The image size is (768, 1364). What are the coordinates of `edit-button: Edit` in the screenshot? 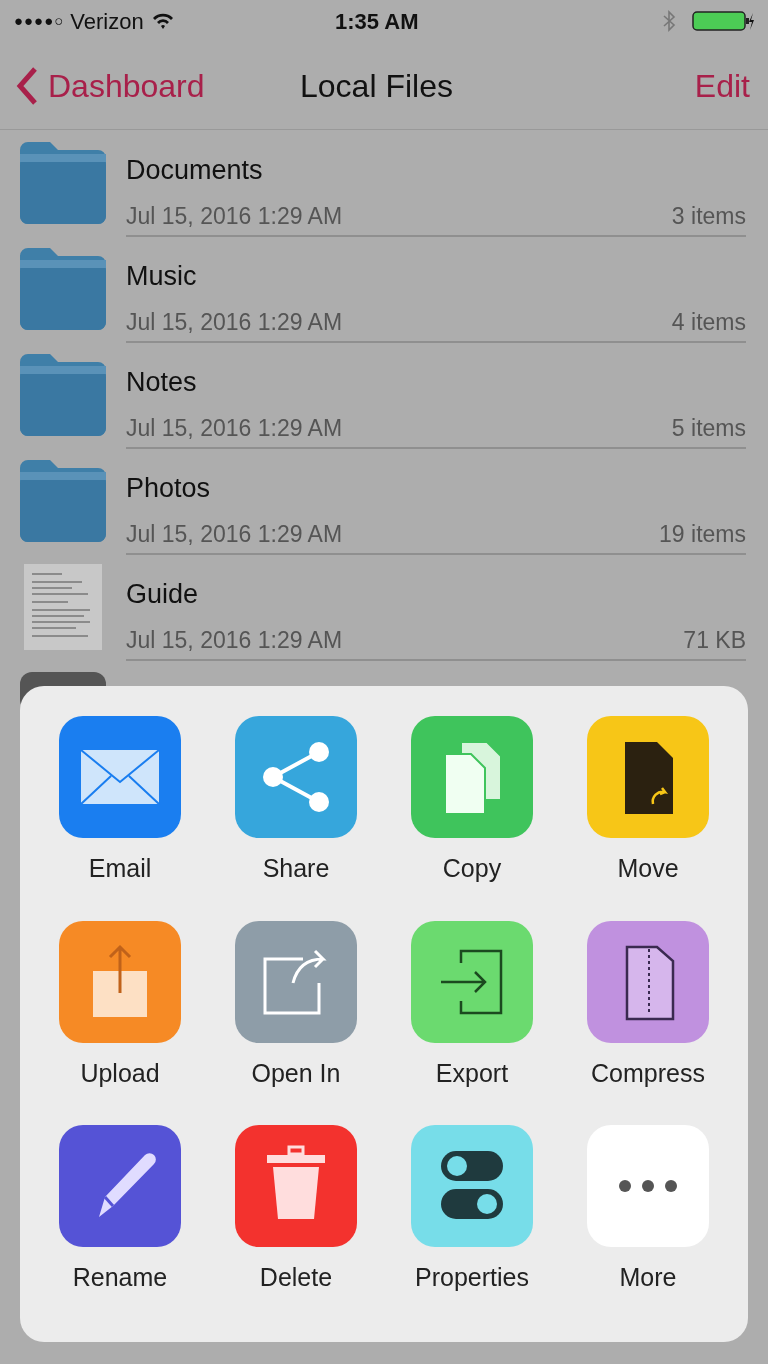 It's located at (723, 85).